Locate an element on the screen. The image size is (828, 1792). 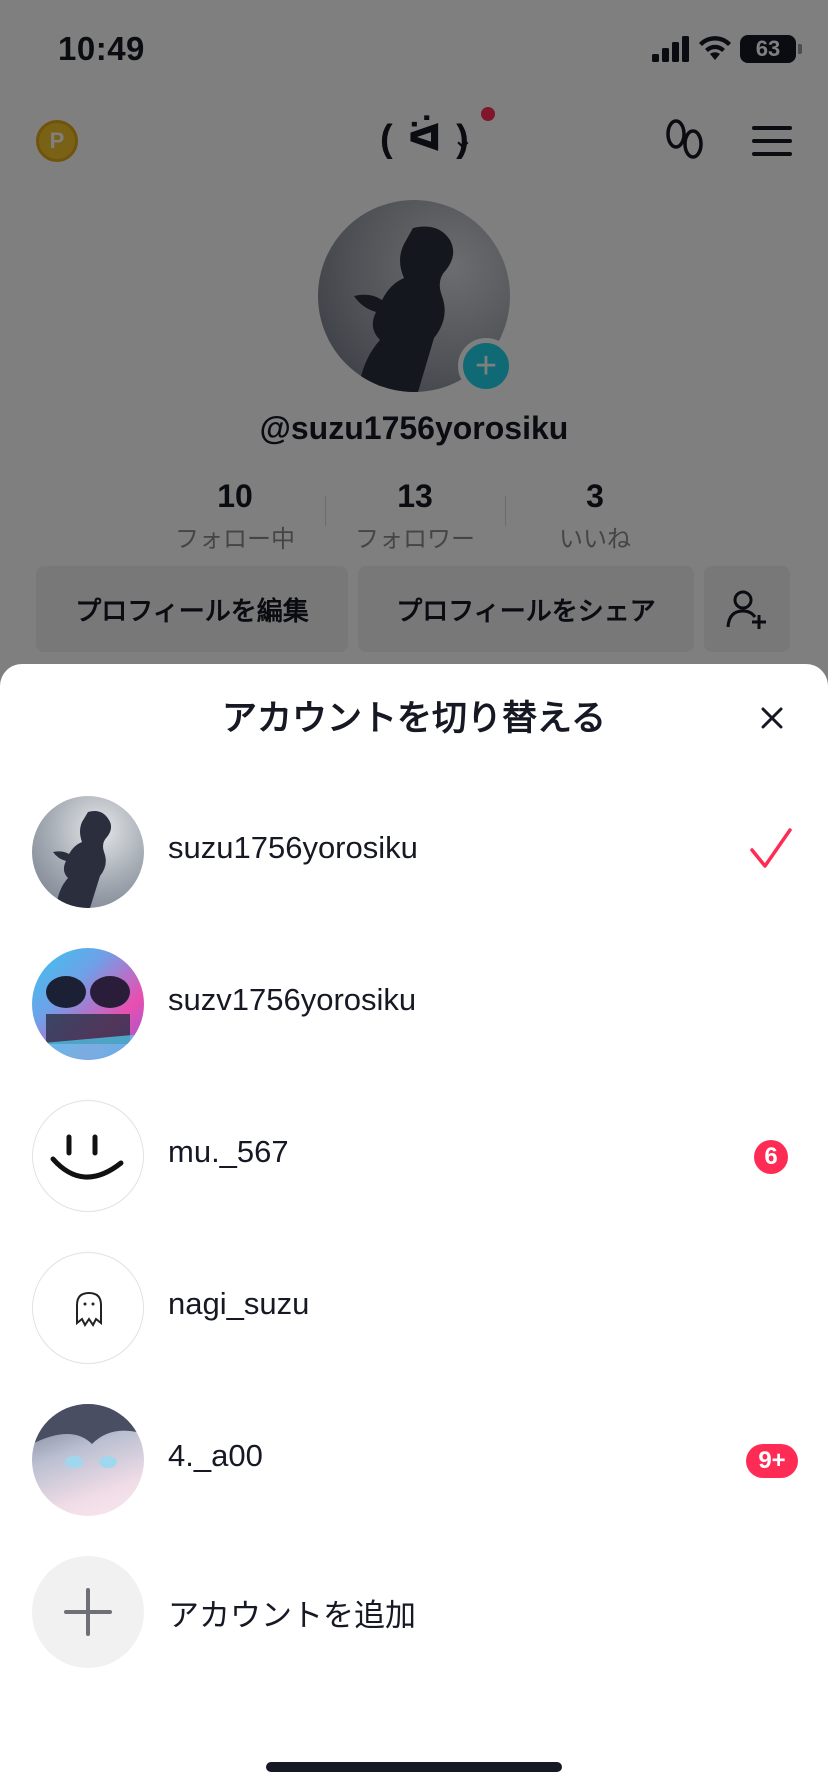
add-account-avatar is located at coordinates (88, 1612).